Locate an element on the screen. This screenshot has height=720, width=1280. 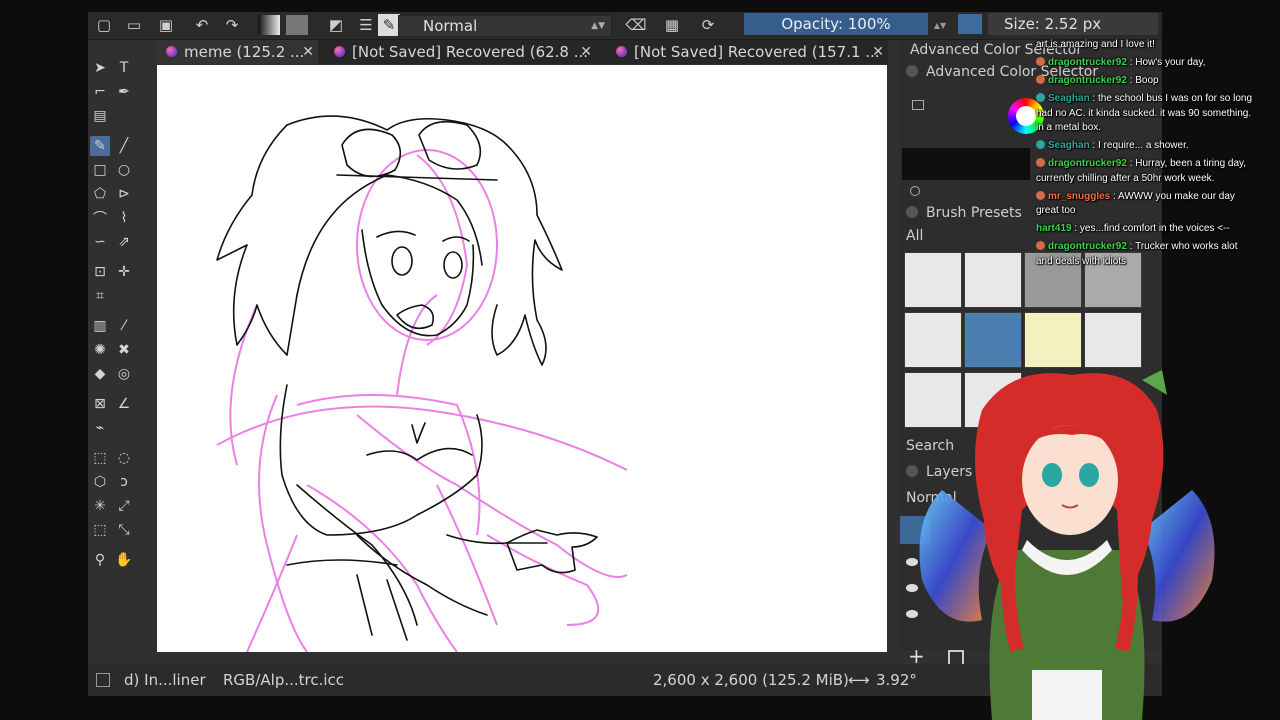
tab-recovered-2: [Not Saved] Recovered (157.1 ... ✕ is located at coordinates (748, 52).